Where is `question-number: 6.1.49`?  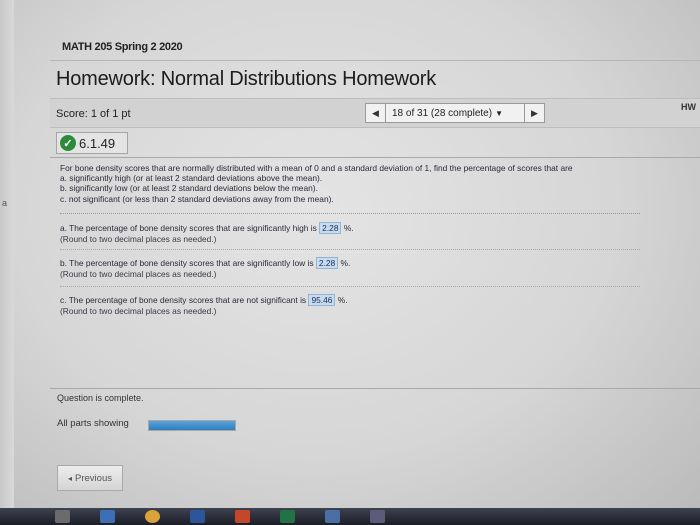
question-number: 6.1.49 is located at coordinates (97, 143).